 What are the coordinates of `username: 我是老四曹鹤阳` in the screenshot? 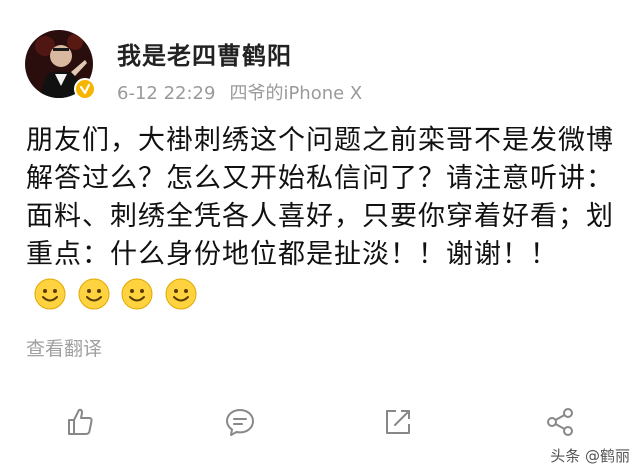 It's located at (204, 53).